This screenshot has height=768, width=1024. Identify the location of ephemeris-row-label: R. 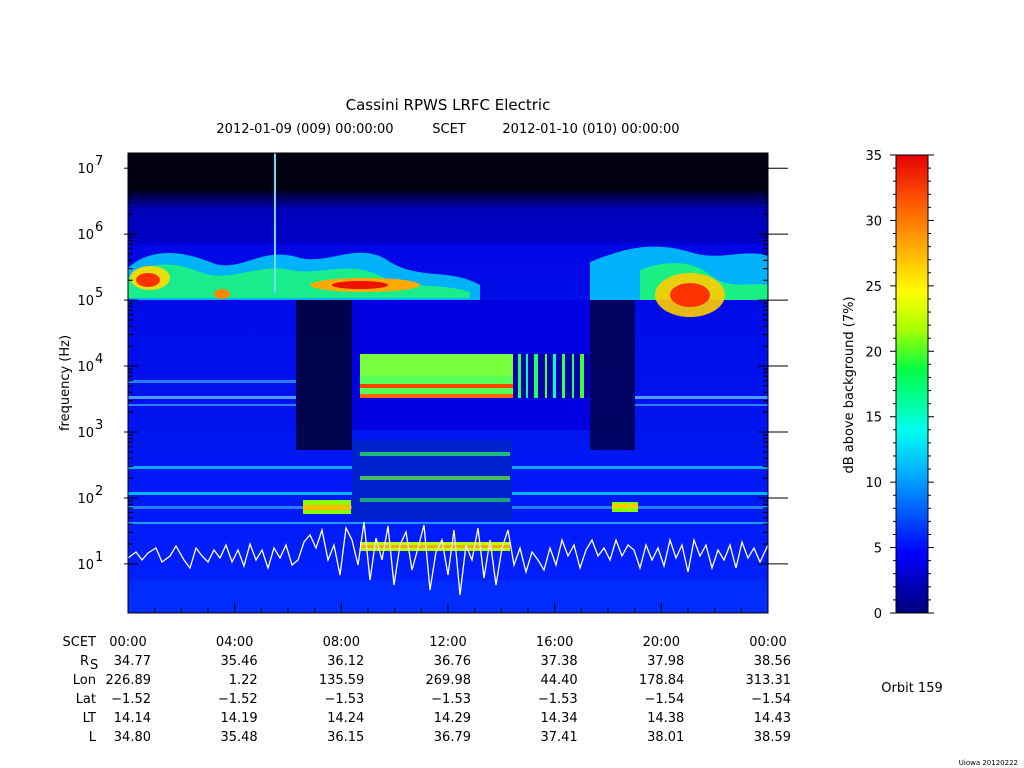
(84, 661).